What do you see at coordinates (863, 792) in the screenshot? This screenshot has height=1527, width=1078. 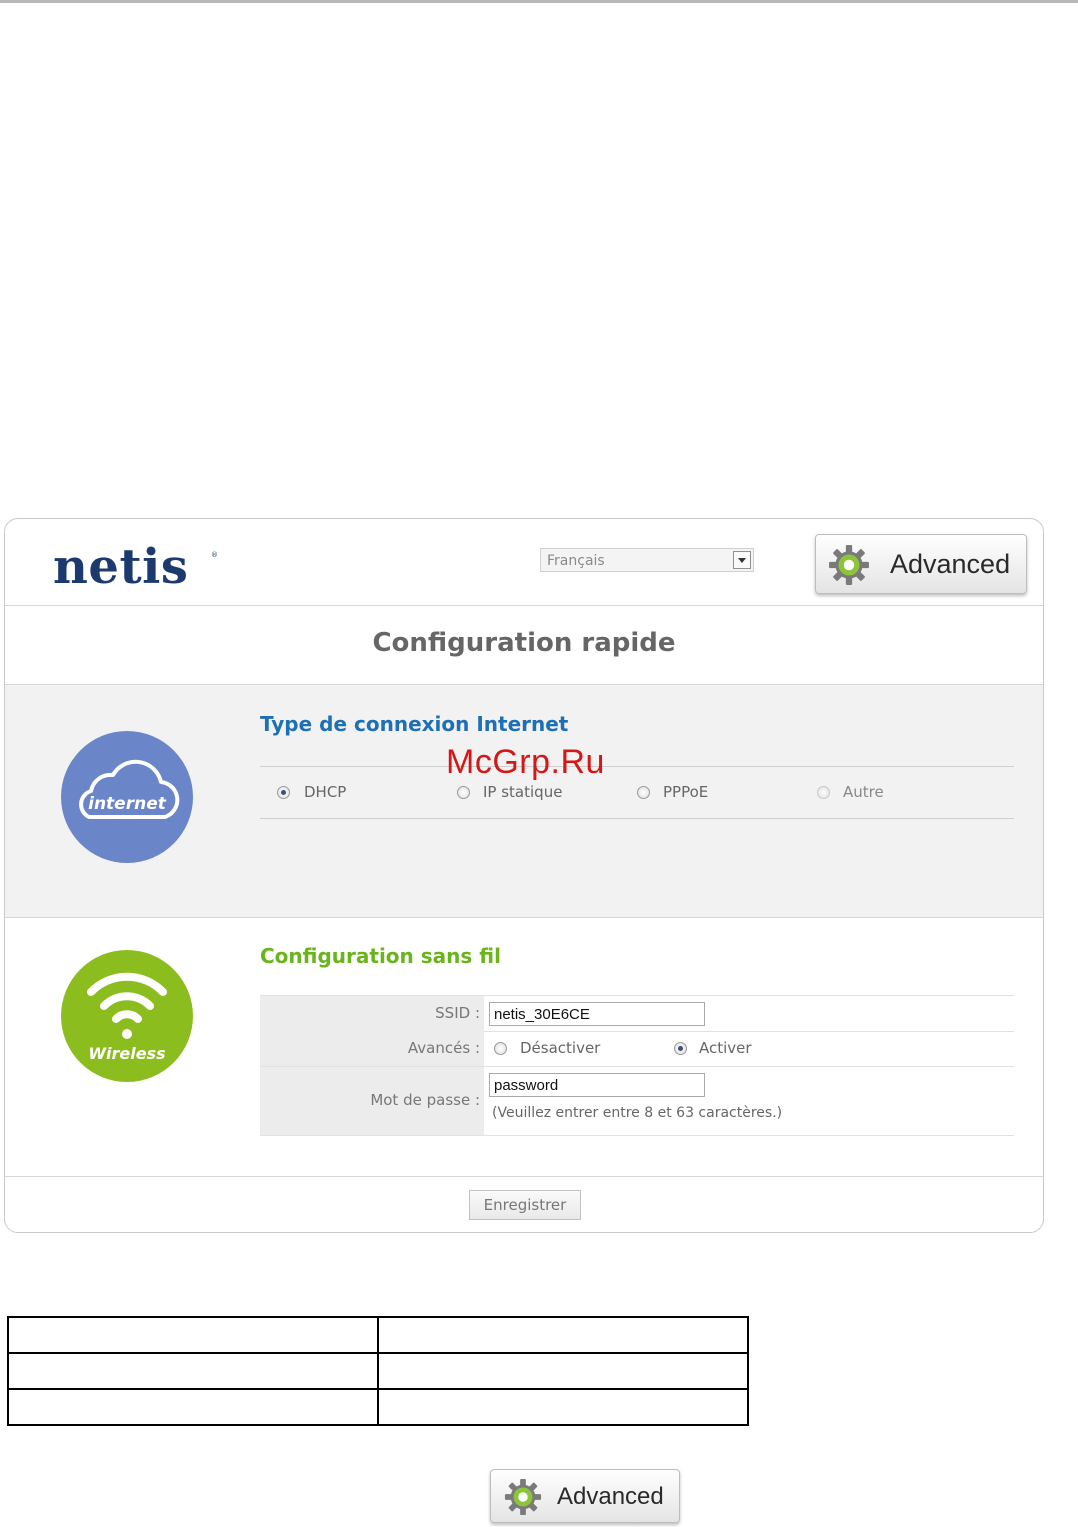 I see `other-label: Autre` at bounding box center [863, 792].